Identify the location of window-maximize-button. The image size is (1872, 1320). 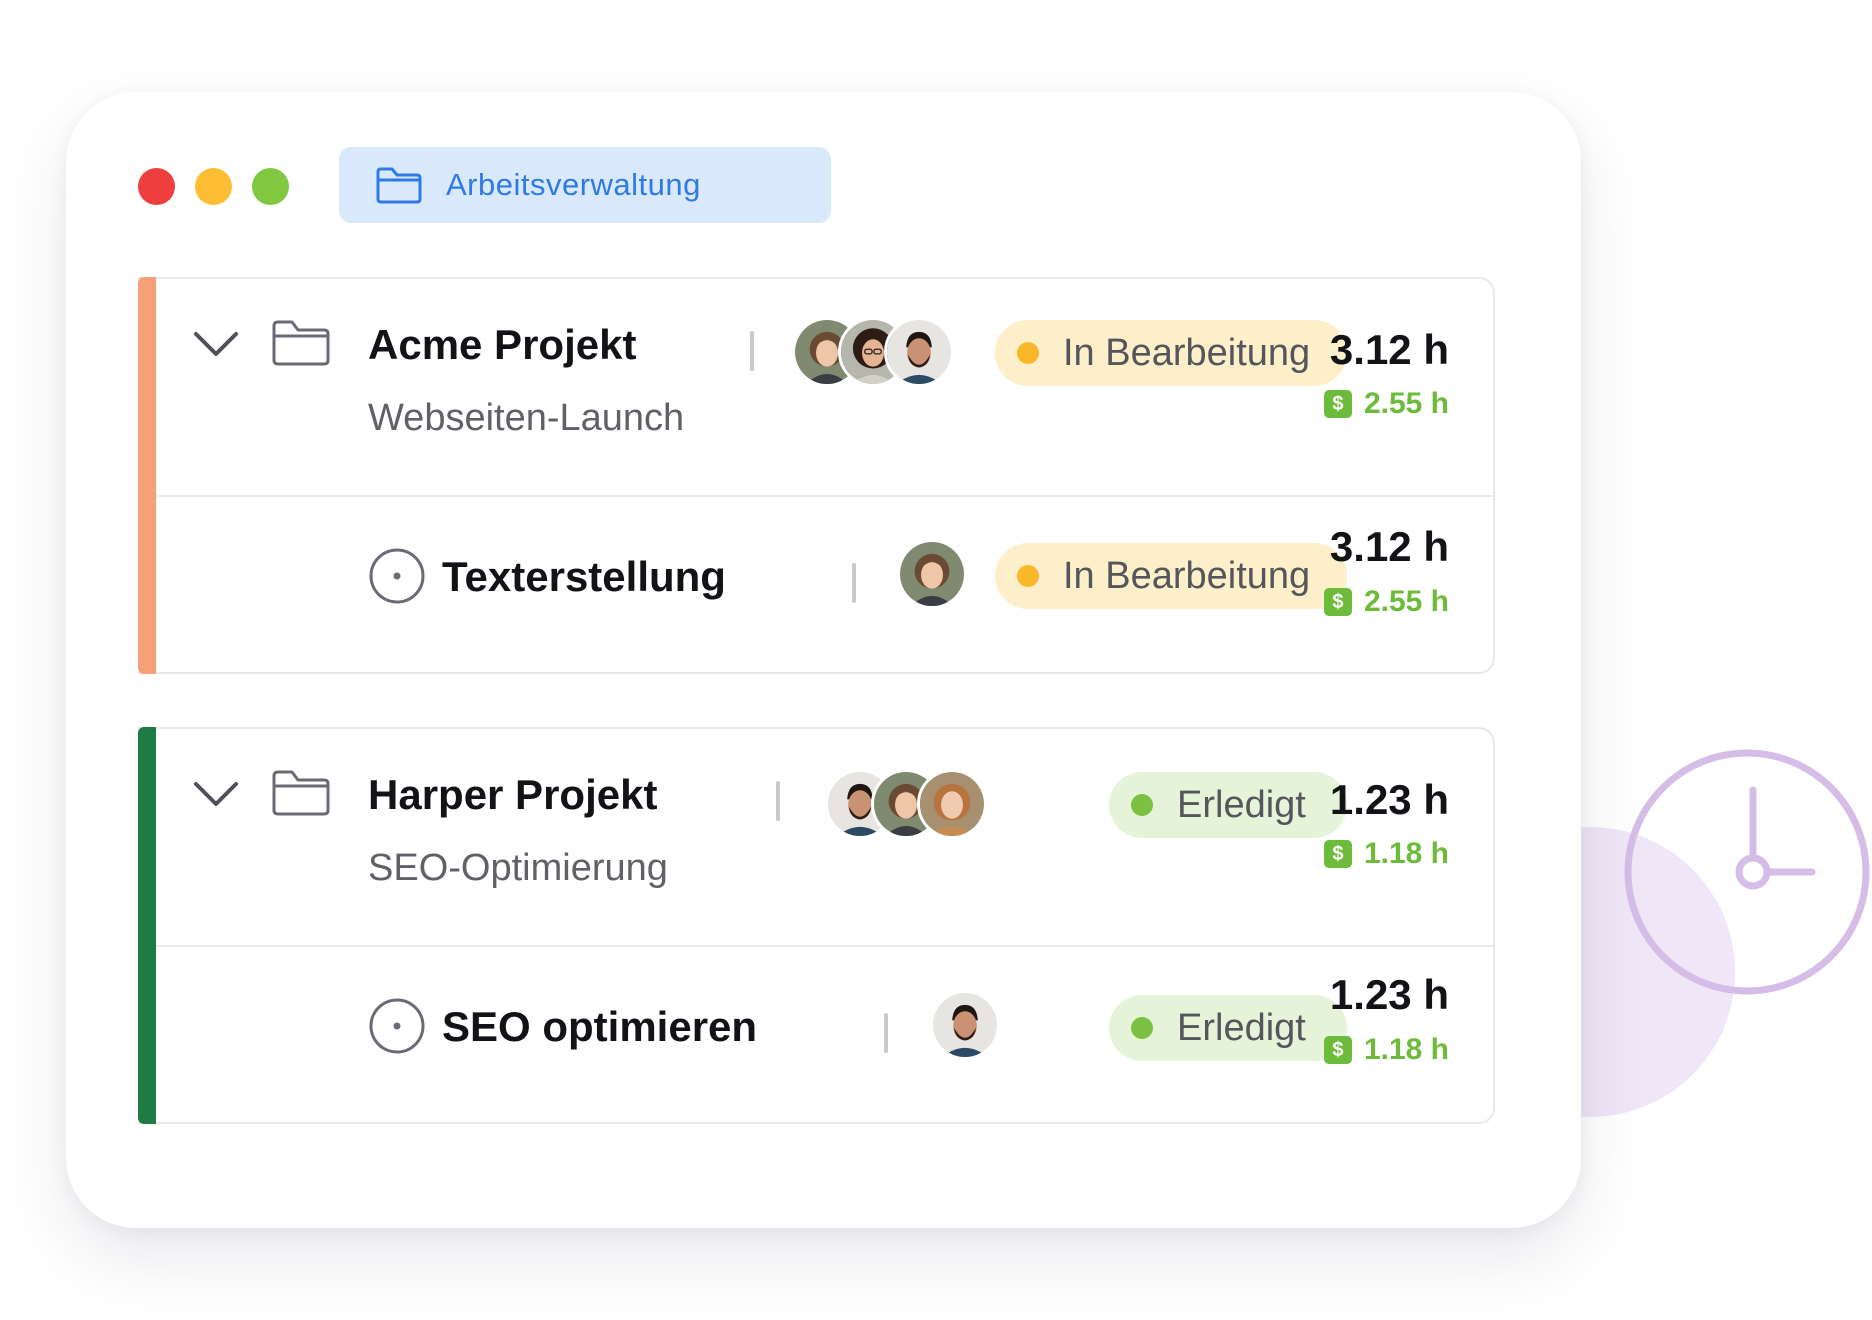
(270, 186).